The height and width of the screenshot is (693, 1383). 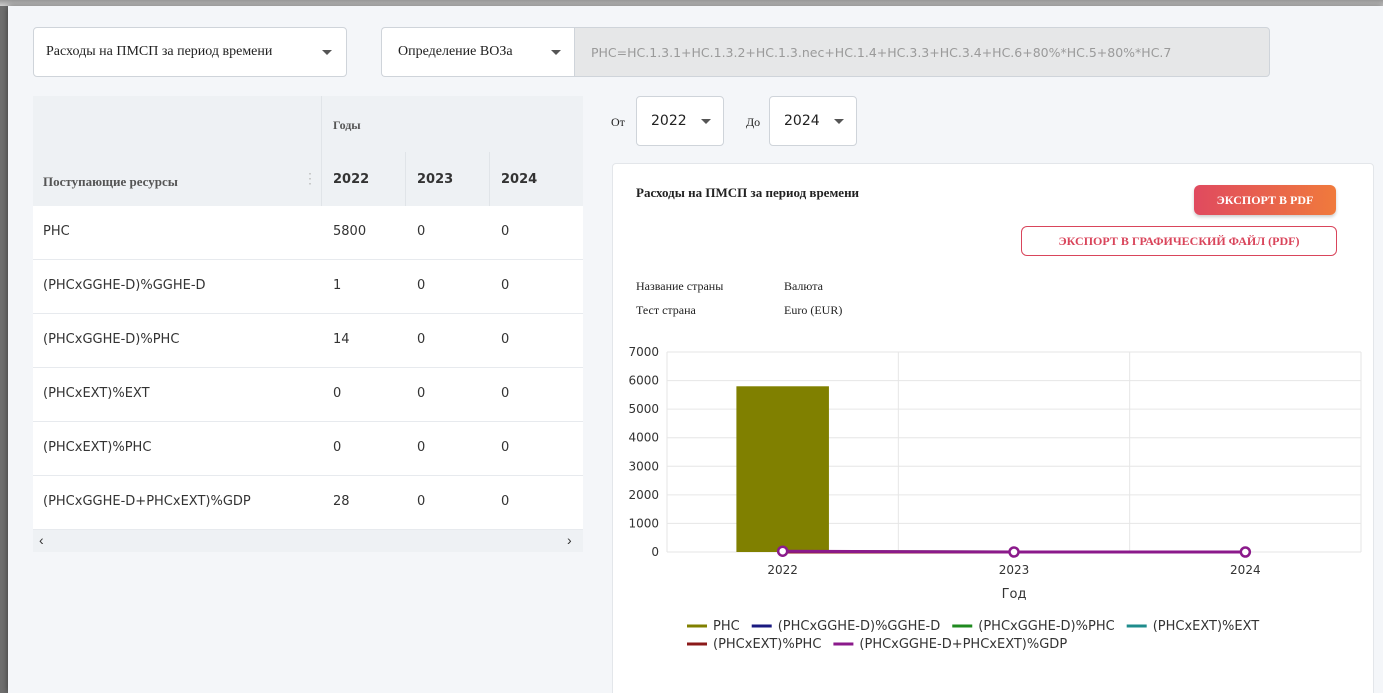 I want to click on scroll-right-icon: ›, so click(x=569, y=540).